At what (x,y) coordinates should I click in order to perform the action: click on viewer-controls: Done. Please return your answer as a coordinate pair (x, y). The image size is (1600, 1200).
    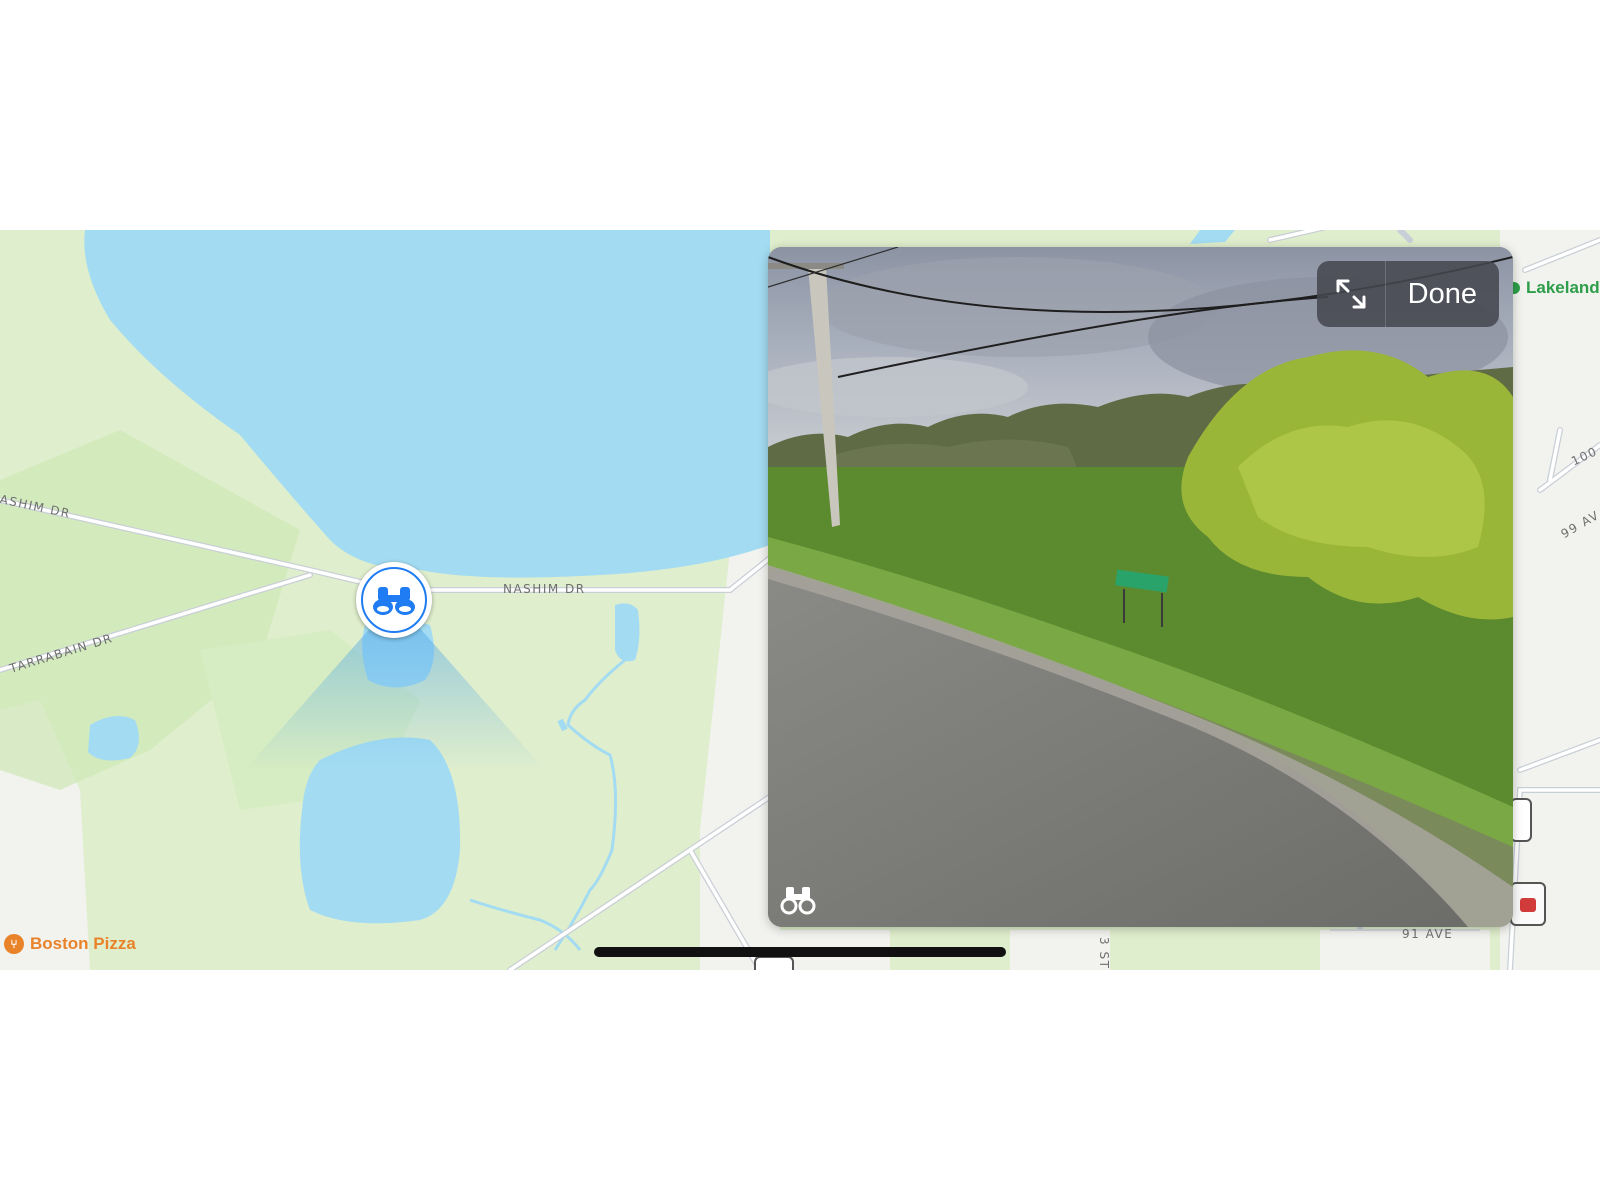
    Looking at the image, I should click on (1407, 294).